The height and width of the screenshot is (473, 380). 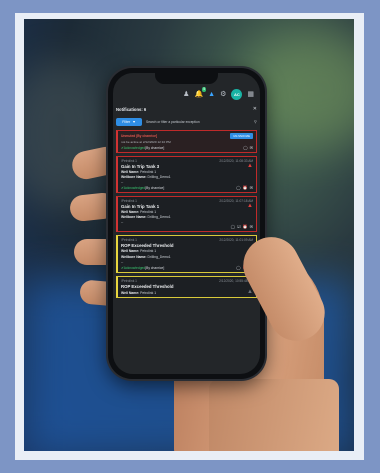 I want to click on notification-badge: 5, so click(x=204, y=89).